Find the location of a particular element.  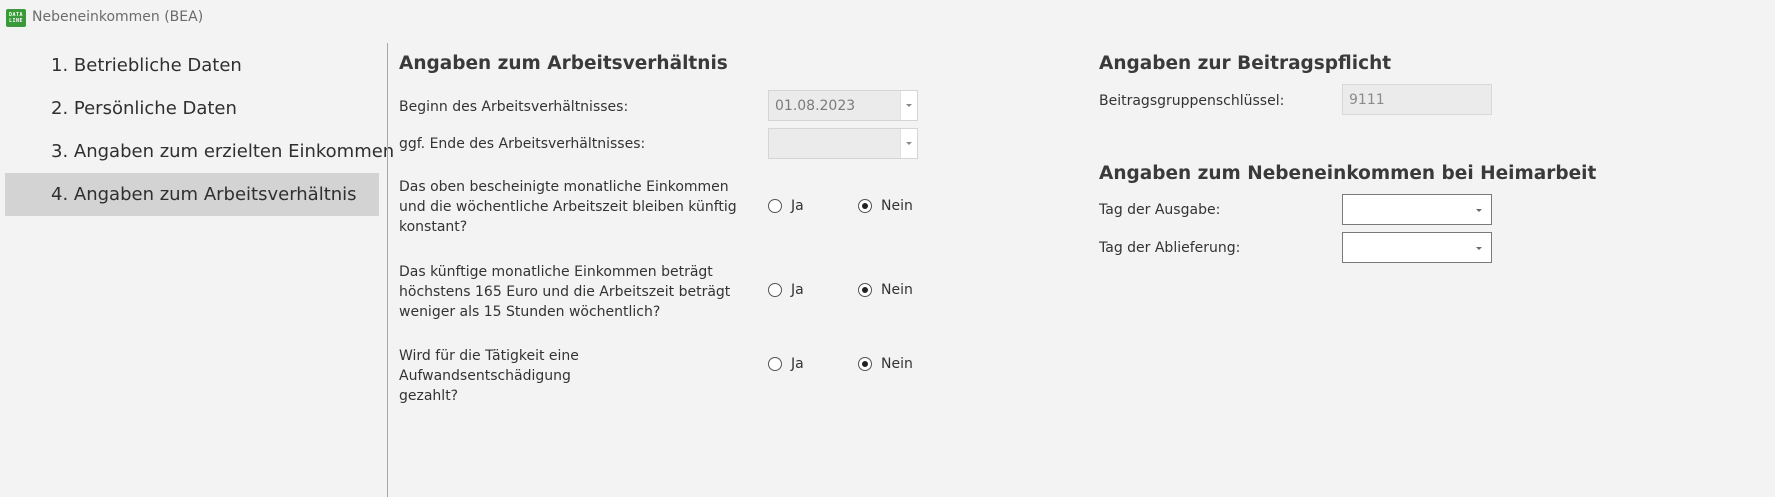

sidebar-item-betriebliche-daten: 1. Betriebliche Daten is located at coordinates (192, 65).